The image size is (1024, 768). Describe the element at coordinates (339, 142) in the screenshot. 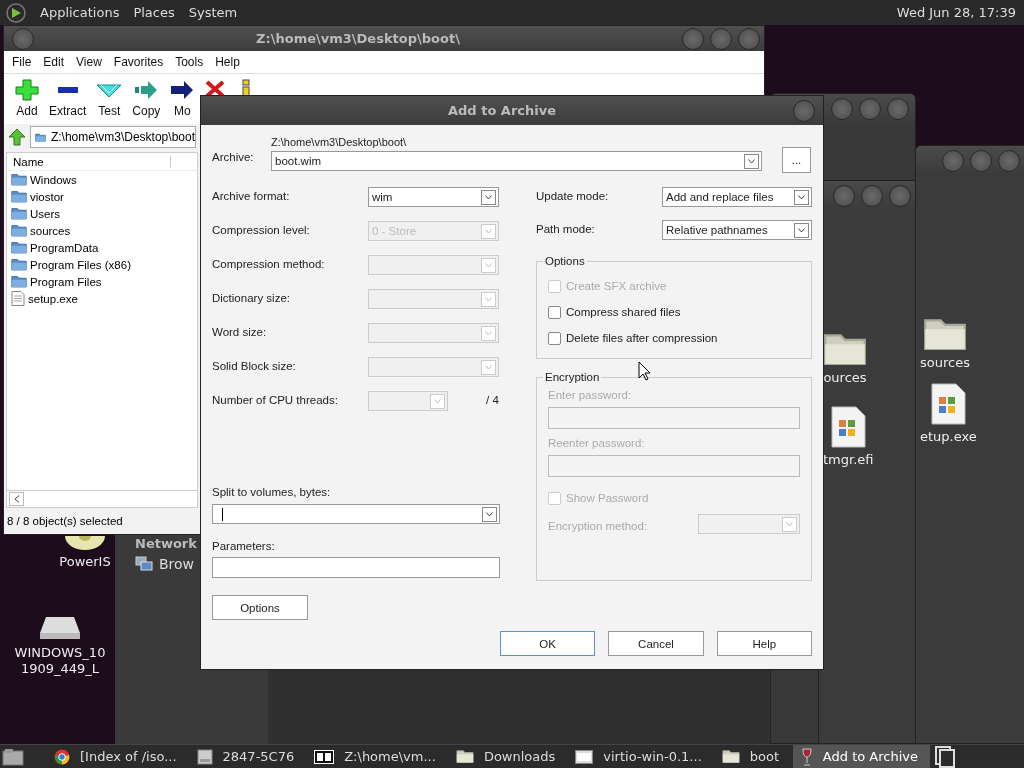

I see `archive-path: Z:\home\vm3\Desktop\boot\` at that location.